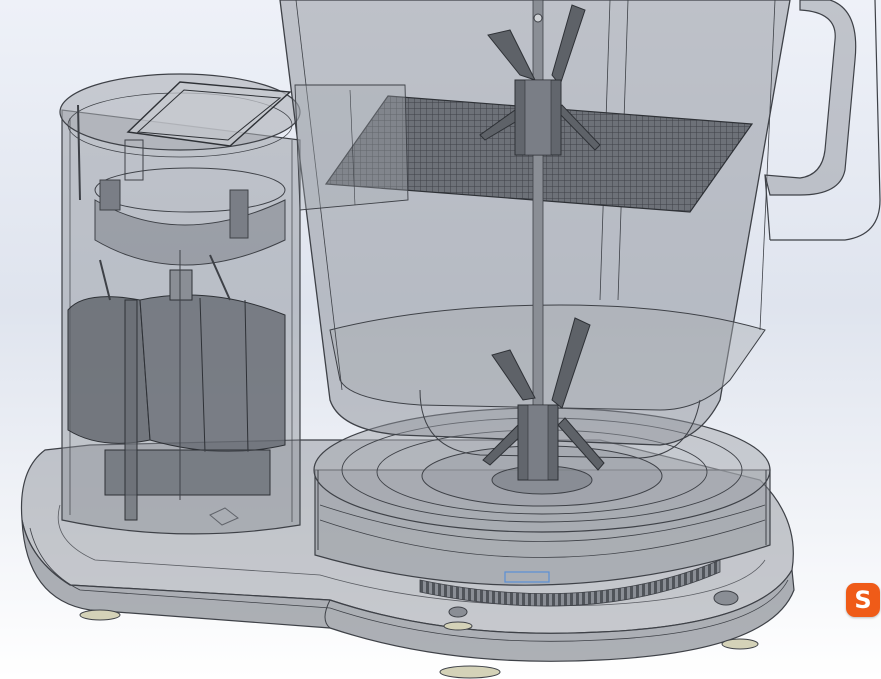 The image size is (881, 679). I want to click on badge-letter: S, so click(863, 600).